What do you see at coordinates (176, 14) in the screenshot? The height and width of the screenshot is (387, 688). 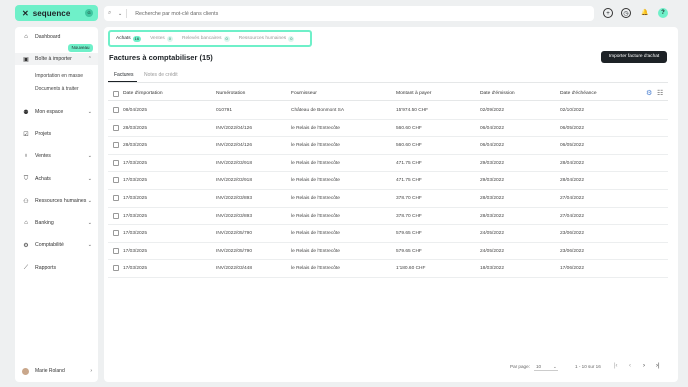 I see `search-input: Recherche par mot-clé dans clients` at bounding box center [176, 14].